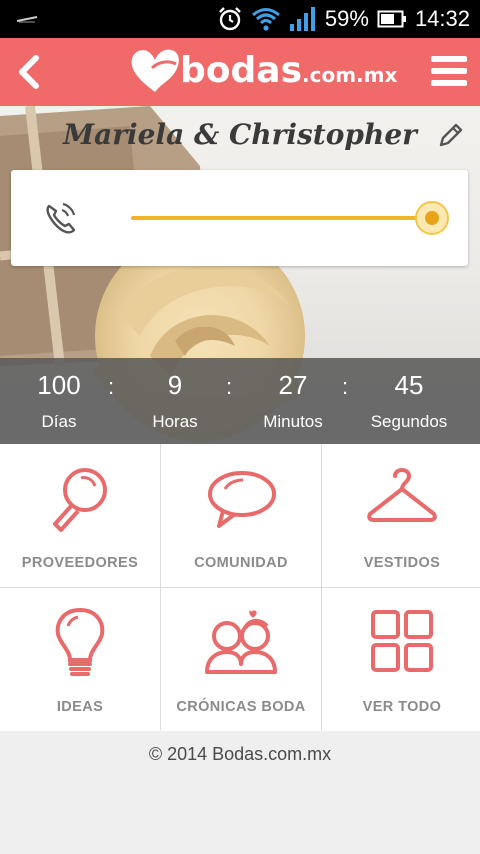 This screenshot has height=854, width=480. Describe the element at coordinates (402, 495) in the screenshot. I see `hanger-icon` at that location.